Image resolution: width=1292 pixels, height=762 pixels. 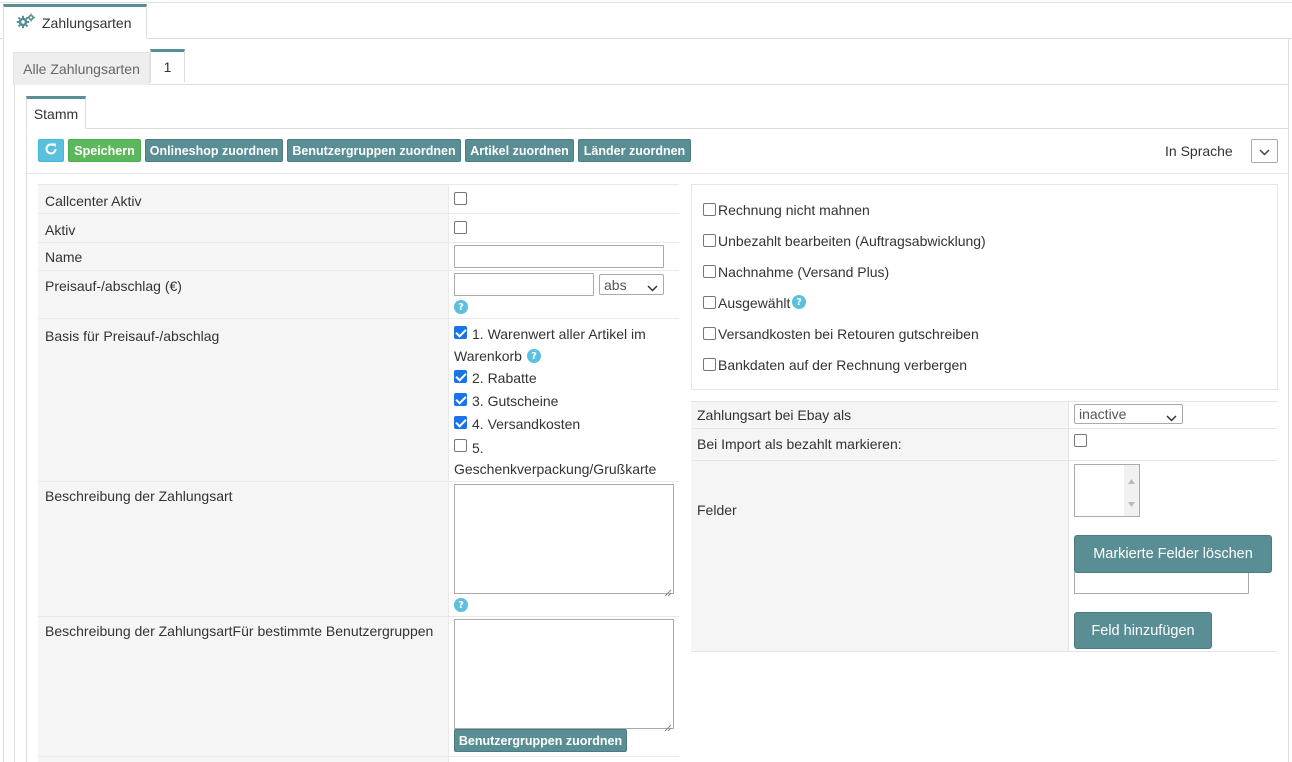 I want to click on language-select, so click(x=1264, y=151).